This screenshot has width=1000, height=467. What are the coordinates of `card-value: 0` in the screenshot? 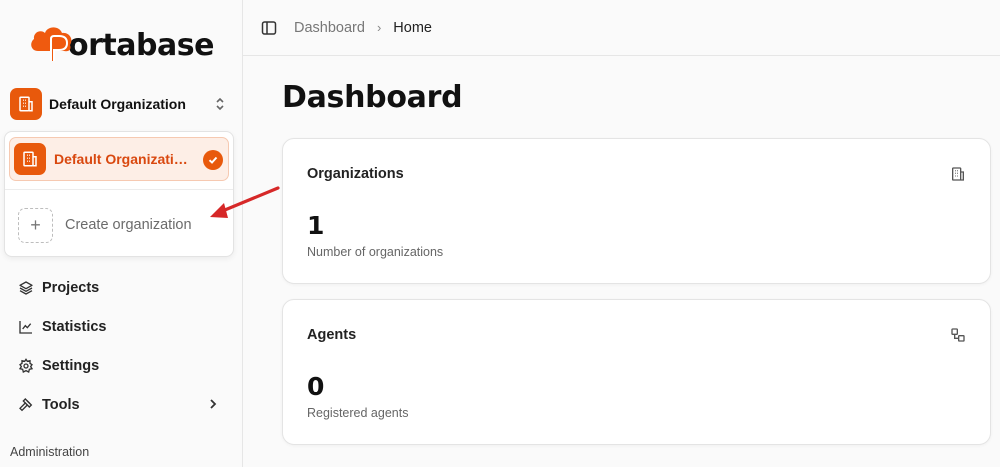 It's located at (316, 386).